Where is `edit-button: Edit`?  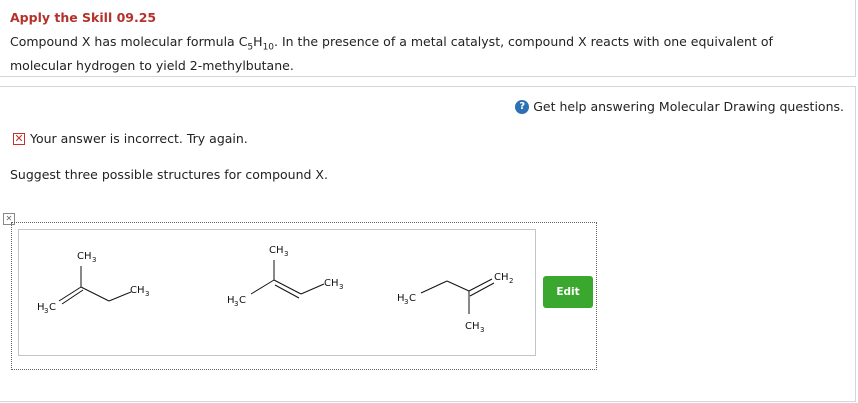 edit-button: Edit is located at coordinates (568, 292).